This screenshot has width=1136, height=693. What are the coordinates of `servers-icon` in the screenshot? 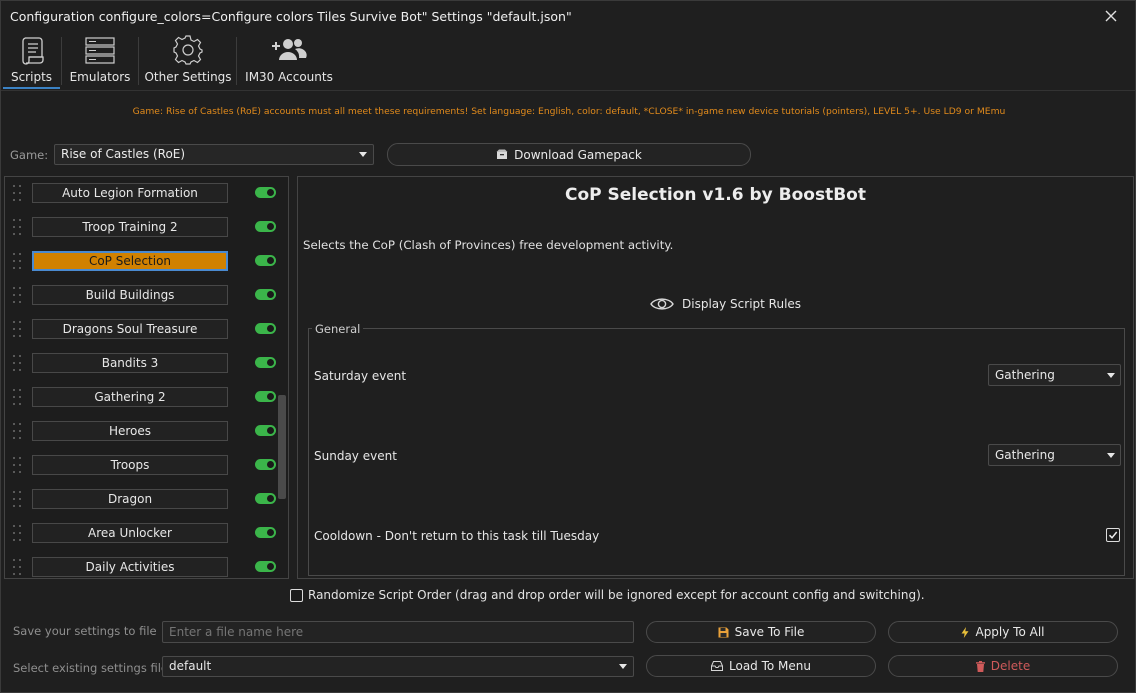 It's located at (100, 50).